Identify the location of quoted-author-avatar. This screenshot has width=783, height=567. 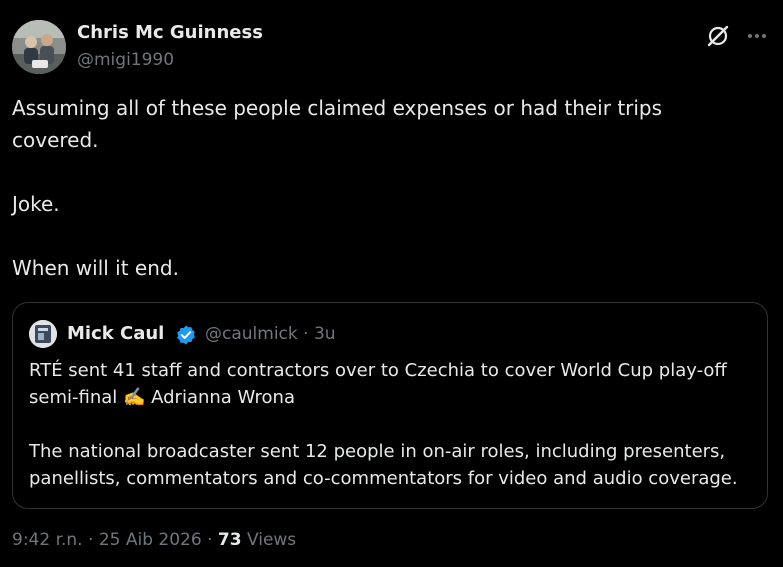
(43, 334).